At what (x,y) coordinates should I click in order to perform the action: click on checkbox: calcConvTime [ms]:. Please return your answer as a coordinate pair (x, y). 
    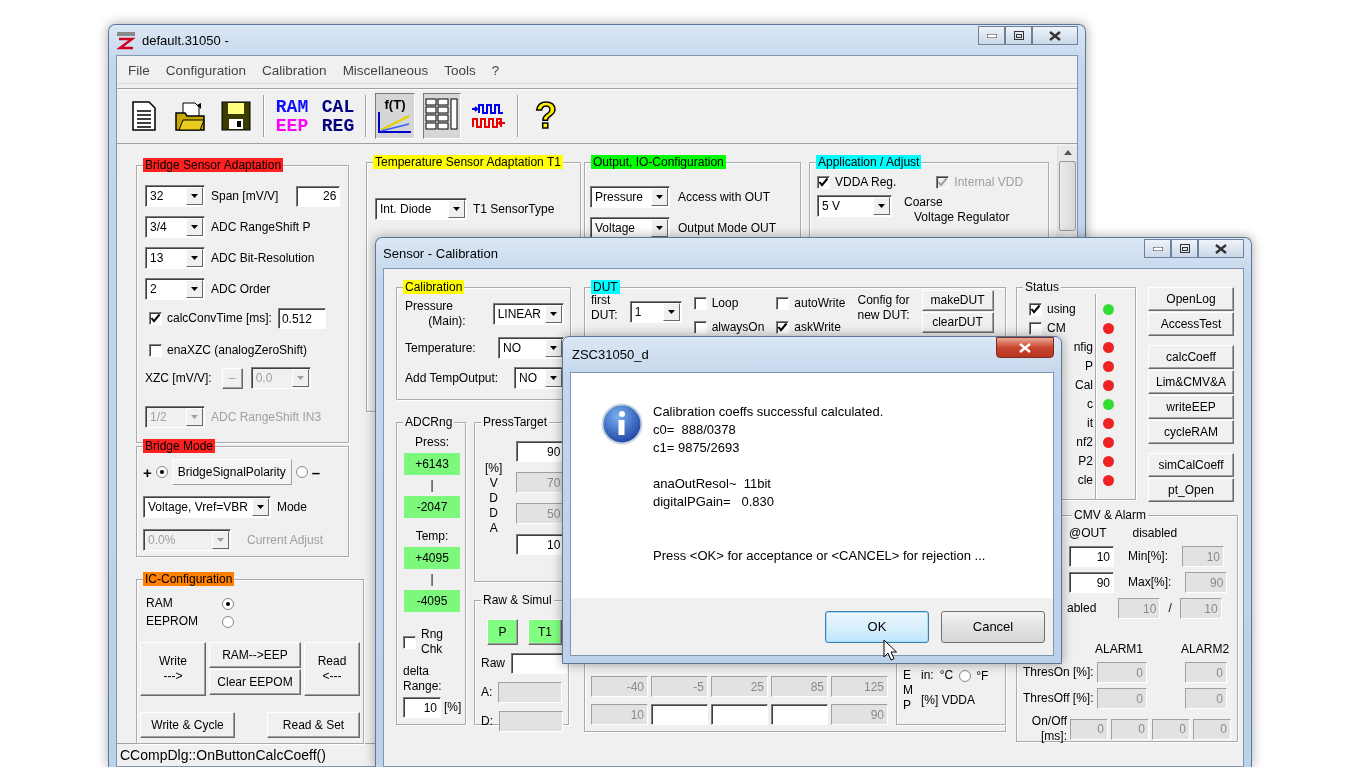
    Looking at the image, I should click on (210, 318).